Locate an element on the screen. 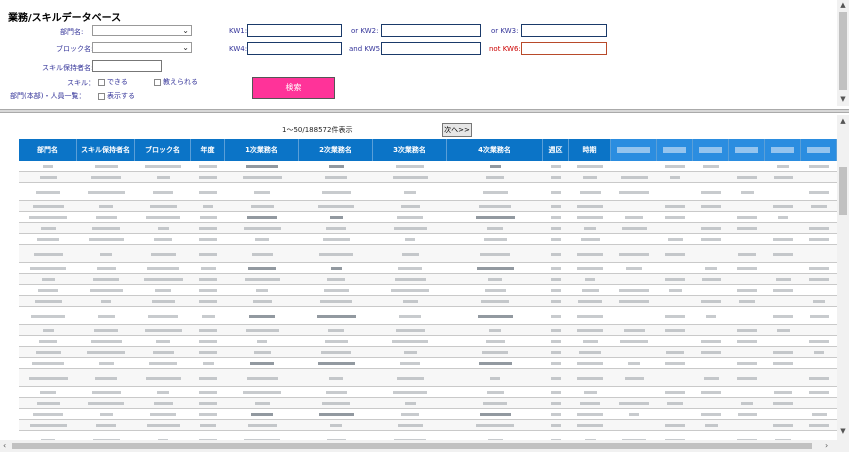 This screenshot has height=452, width=849. next-page-button: 次へ>> is located at coordinates (457, 130).